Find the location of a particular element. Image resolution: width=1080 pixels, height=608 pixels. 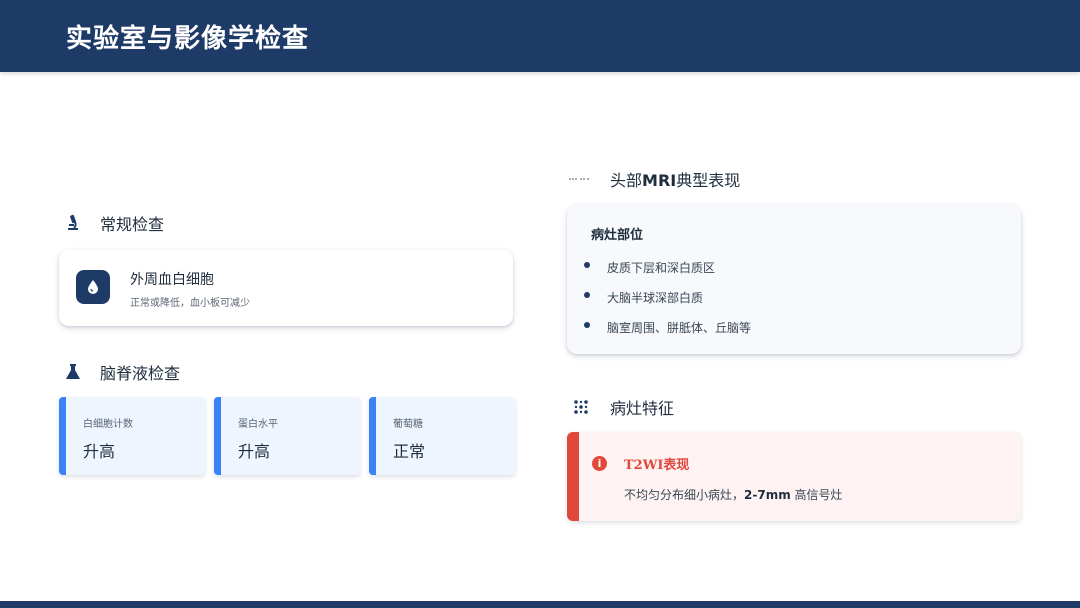

csf-card-protein: 蛋白水平 升高 is located at coordinates (287, 436).